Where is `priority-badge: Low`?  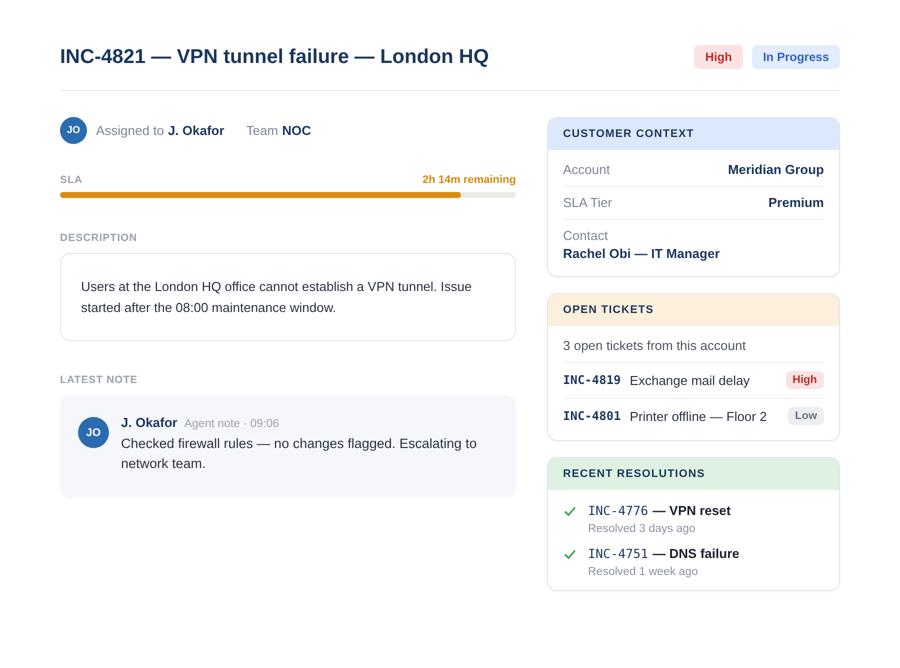 priority-badge: Low is located at coordinates (806, 416).